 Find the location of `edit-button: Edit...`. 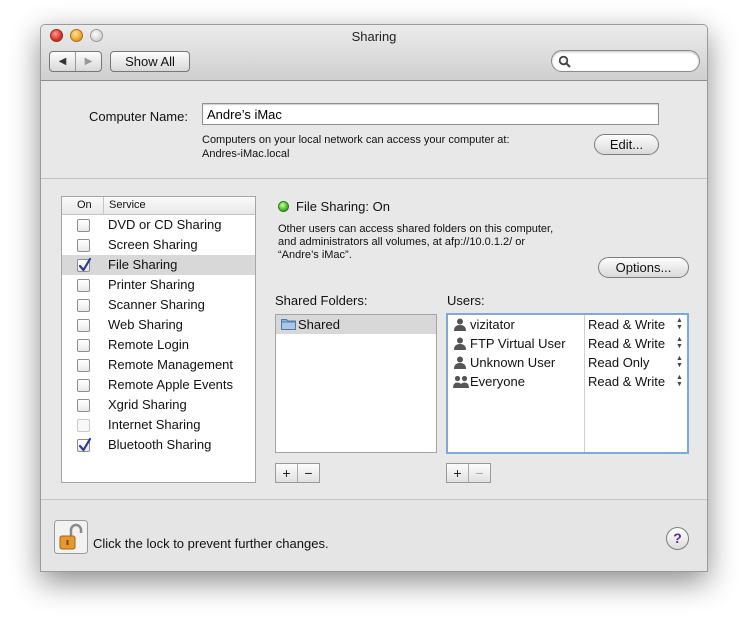

edit-button: Edit... is located at coordinates (626, 144).